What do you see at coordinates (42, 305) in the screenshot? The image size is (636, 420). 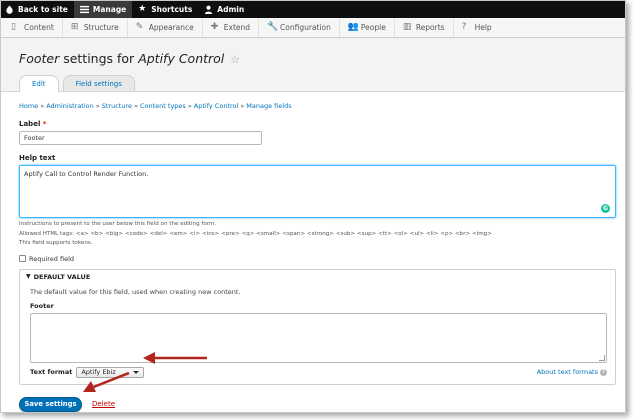 I see `footer-label: Footer` at bounding box center [42, 305].